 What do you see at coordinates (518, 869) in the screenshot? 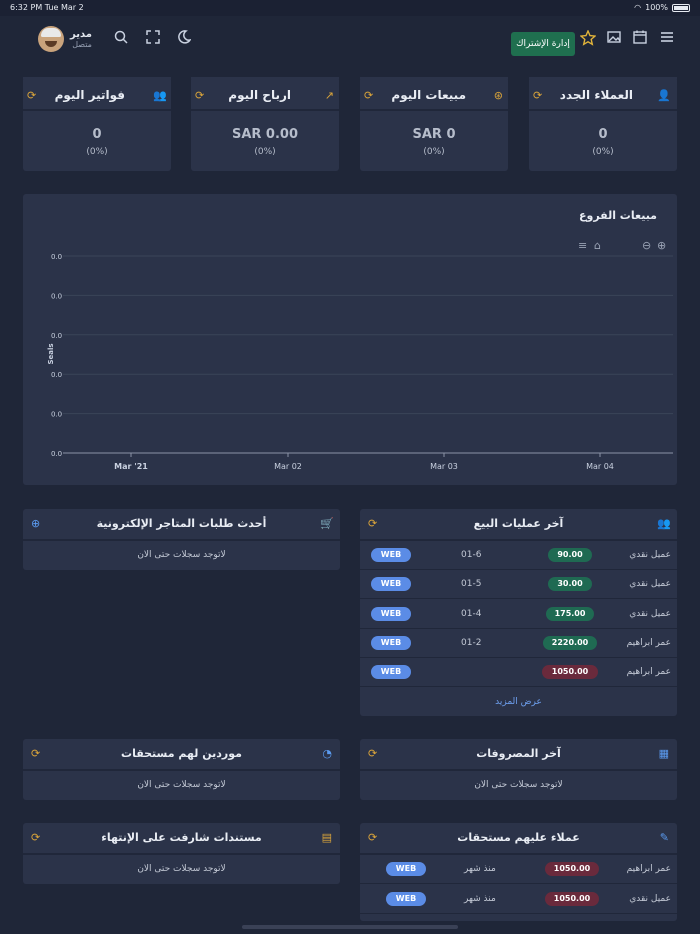
I see `table-row: عمر ابراهيم 1050.00 منذ شهر WEB` at bounding box center [518, 869].